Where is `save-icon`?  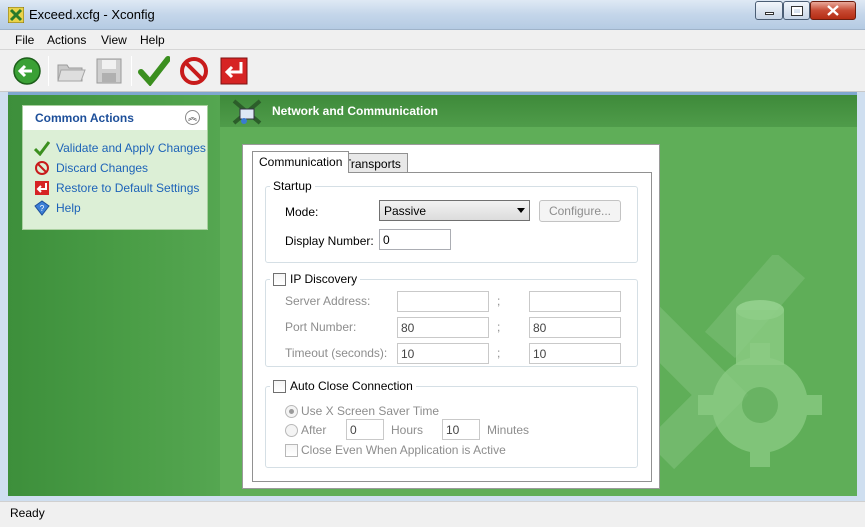
save-icon is located at coordinates (109, 71).